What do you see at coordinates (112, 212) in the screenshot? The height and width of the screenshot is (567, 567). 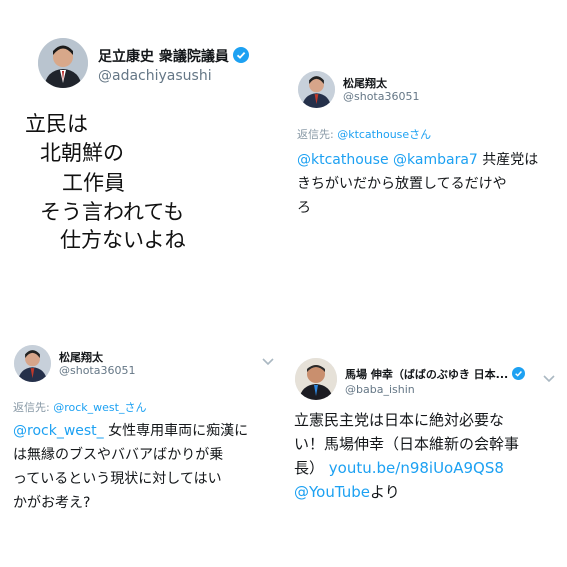 I see `tweet-line-4: そう言われても` at bounding box center [112, 212].